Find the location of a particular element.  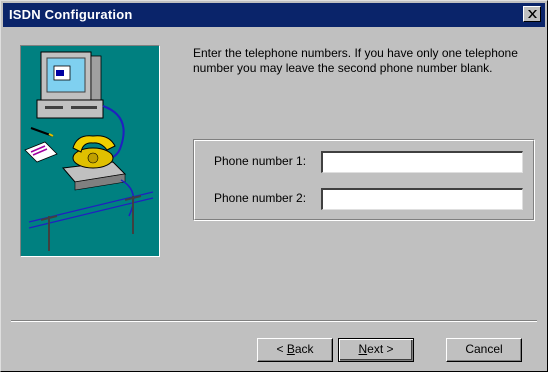

close-icon is located at coordinates (532, 14).